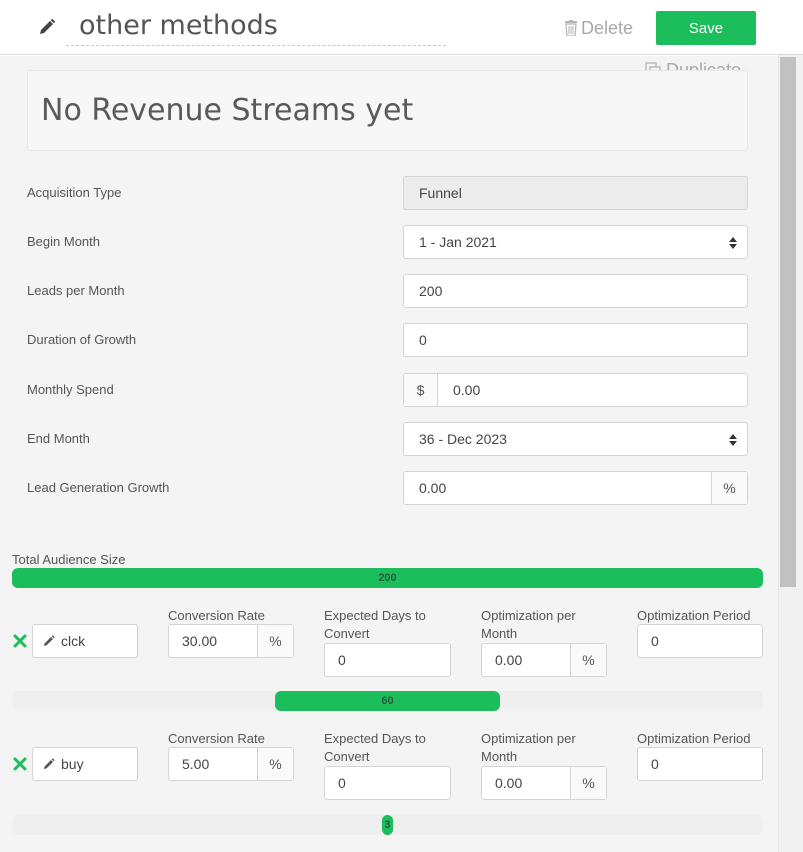  What do you see at coordinates (74, 192) in the screenshot?
I see `acquisition-type-label: Acquisition Type` at bounding box center [74, 192].